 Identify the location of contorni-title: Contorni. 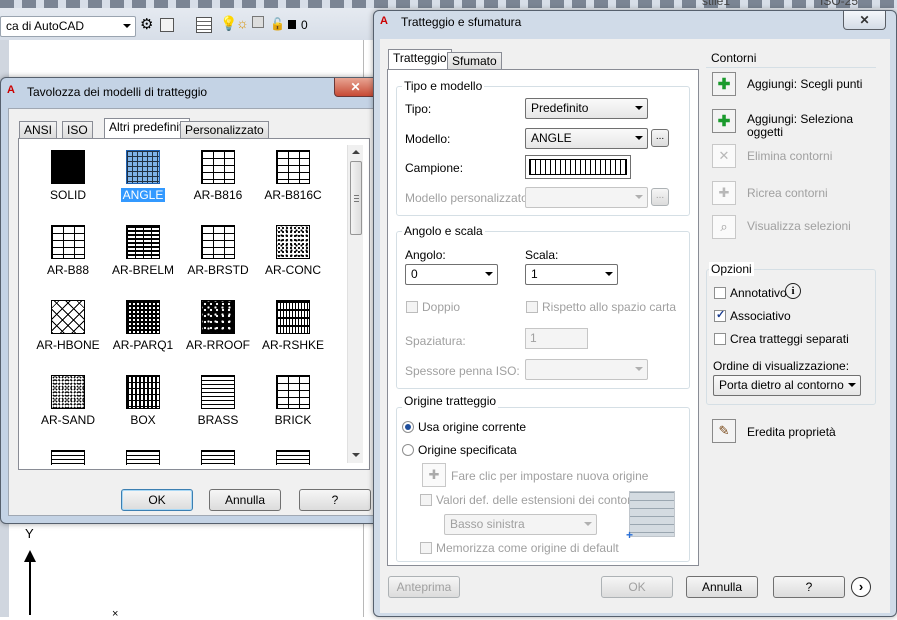
(734, 58).